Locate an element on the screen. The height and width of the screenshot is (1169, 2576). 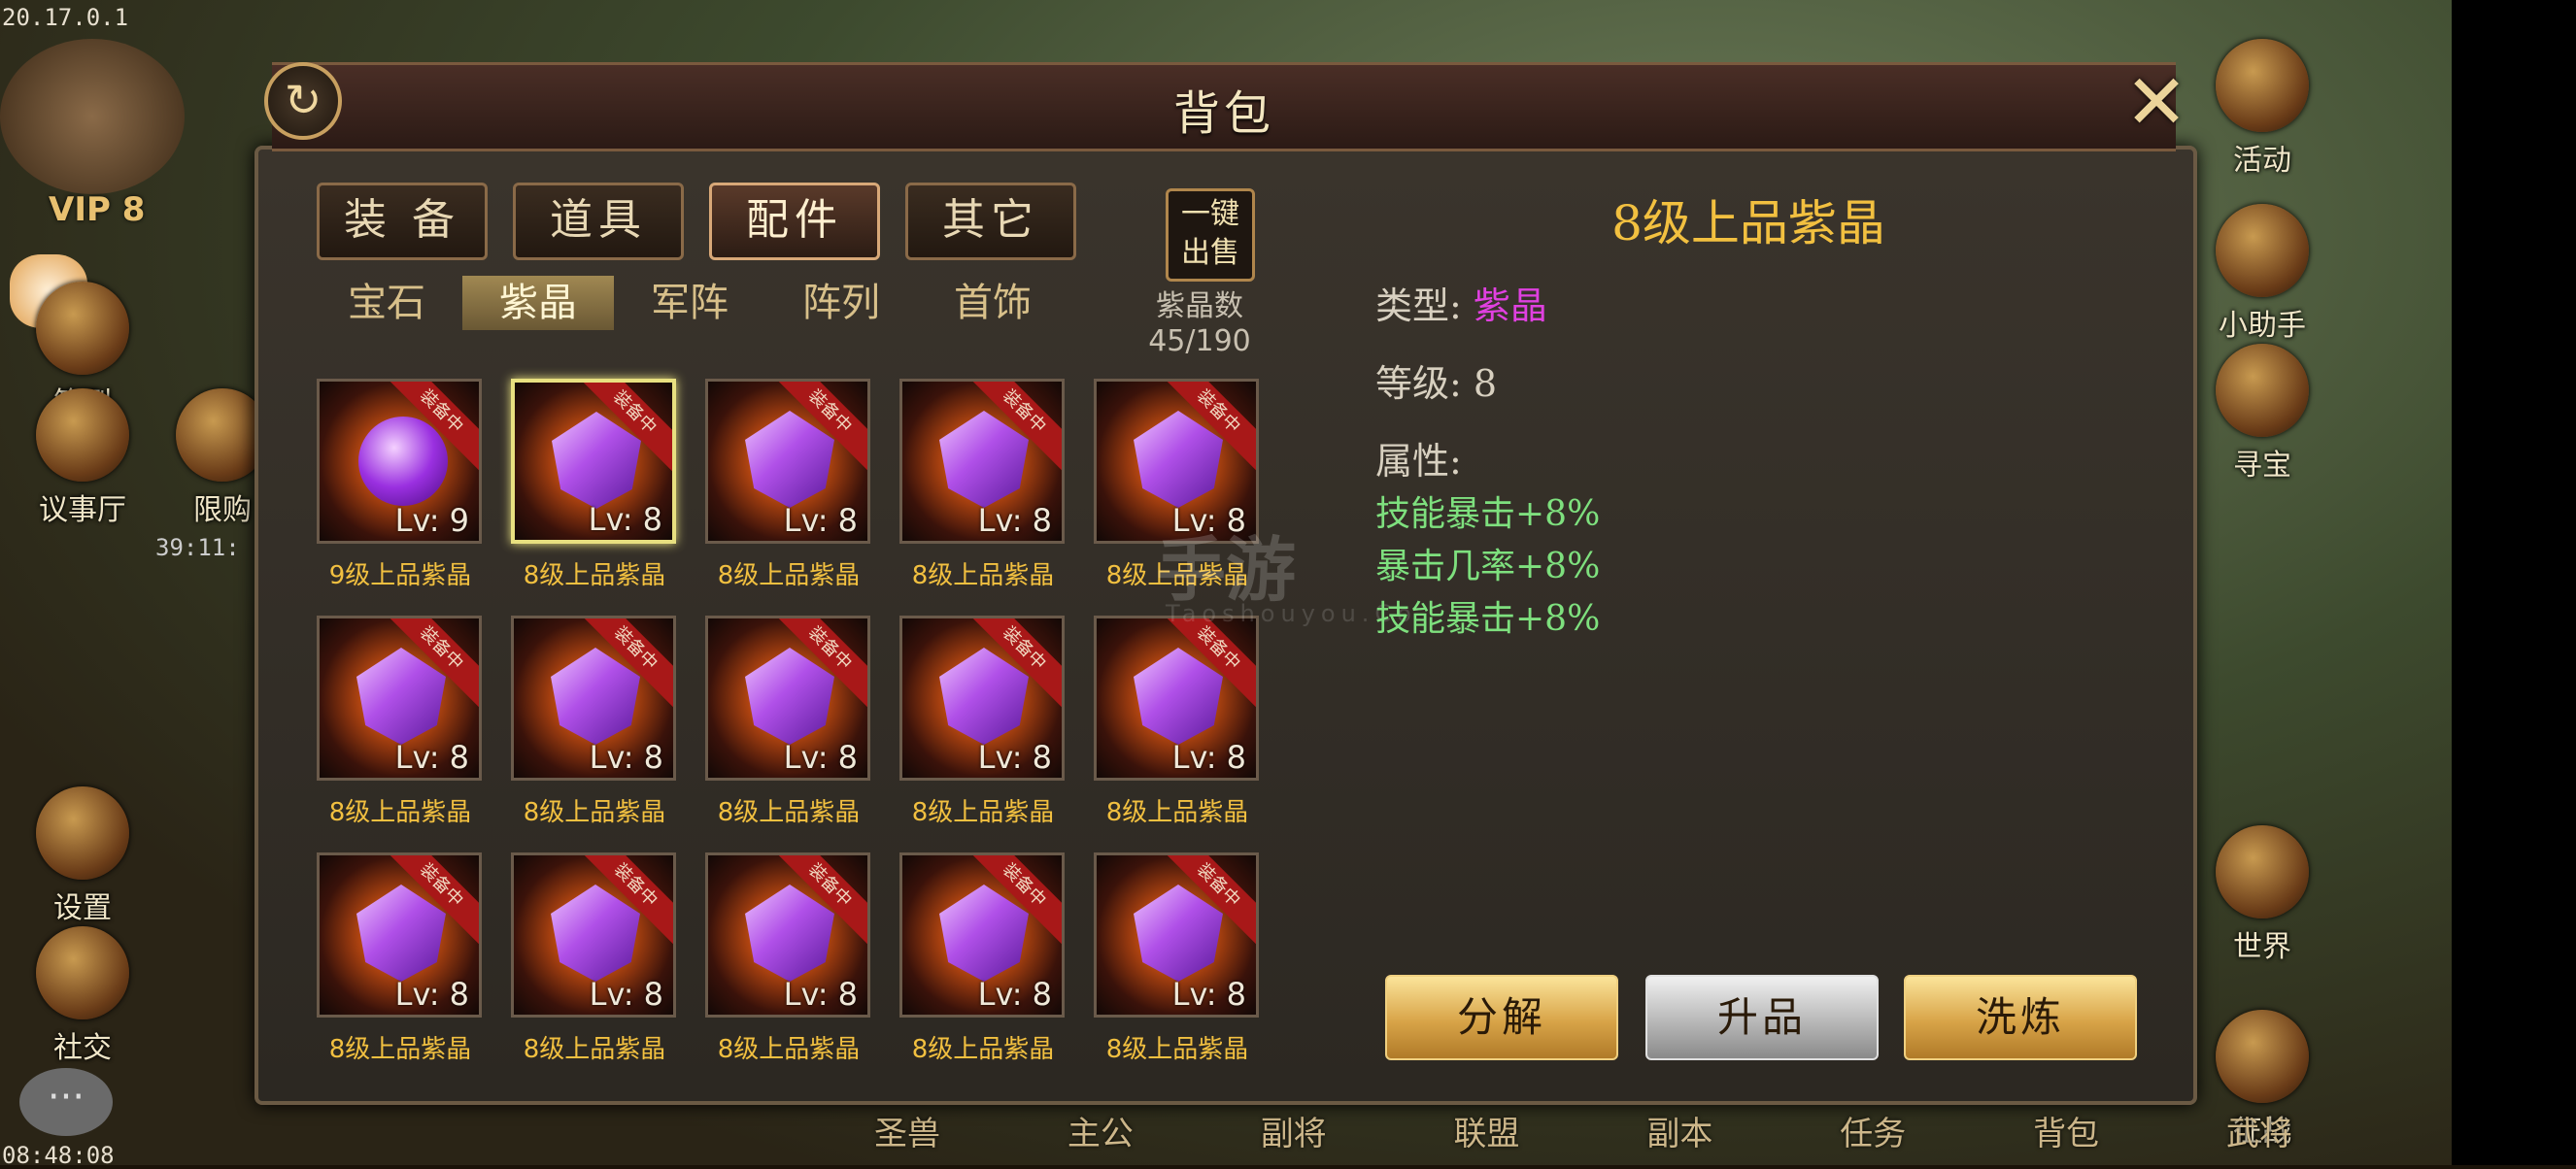
detail-title: 8级上品紫晶 is located at coordinates (1748, 223).